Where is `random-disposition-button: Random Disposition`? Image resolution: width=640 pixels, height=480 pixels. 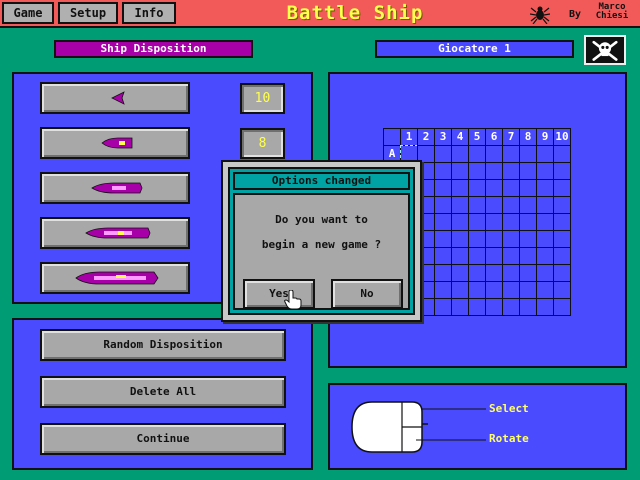
random-disposition-button: Random Disposition is located at coordinates (163, 345).